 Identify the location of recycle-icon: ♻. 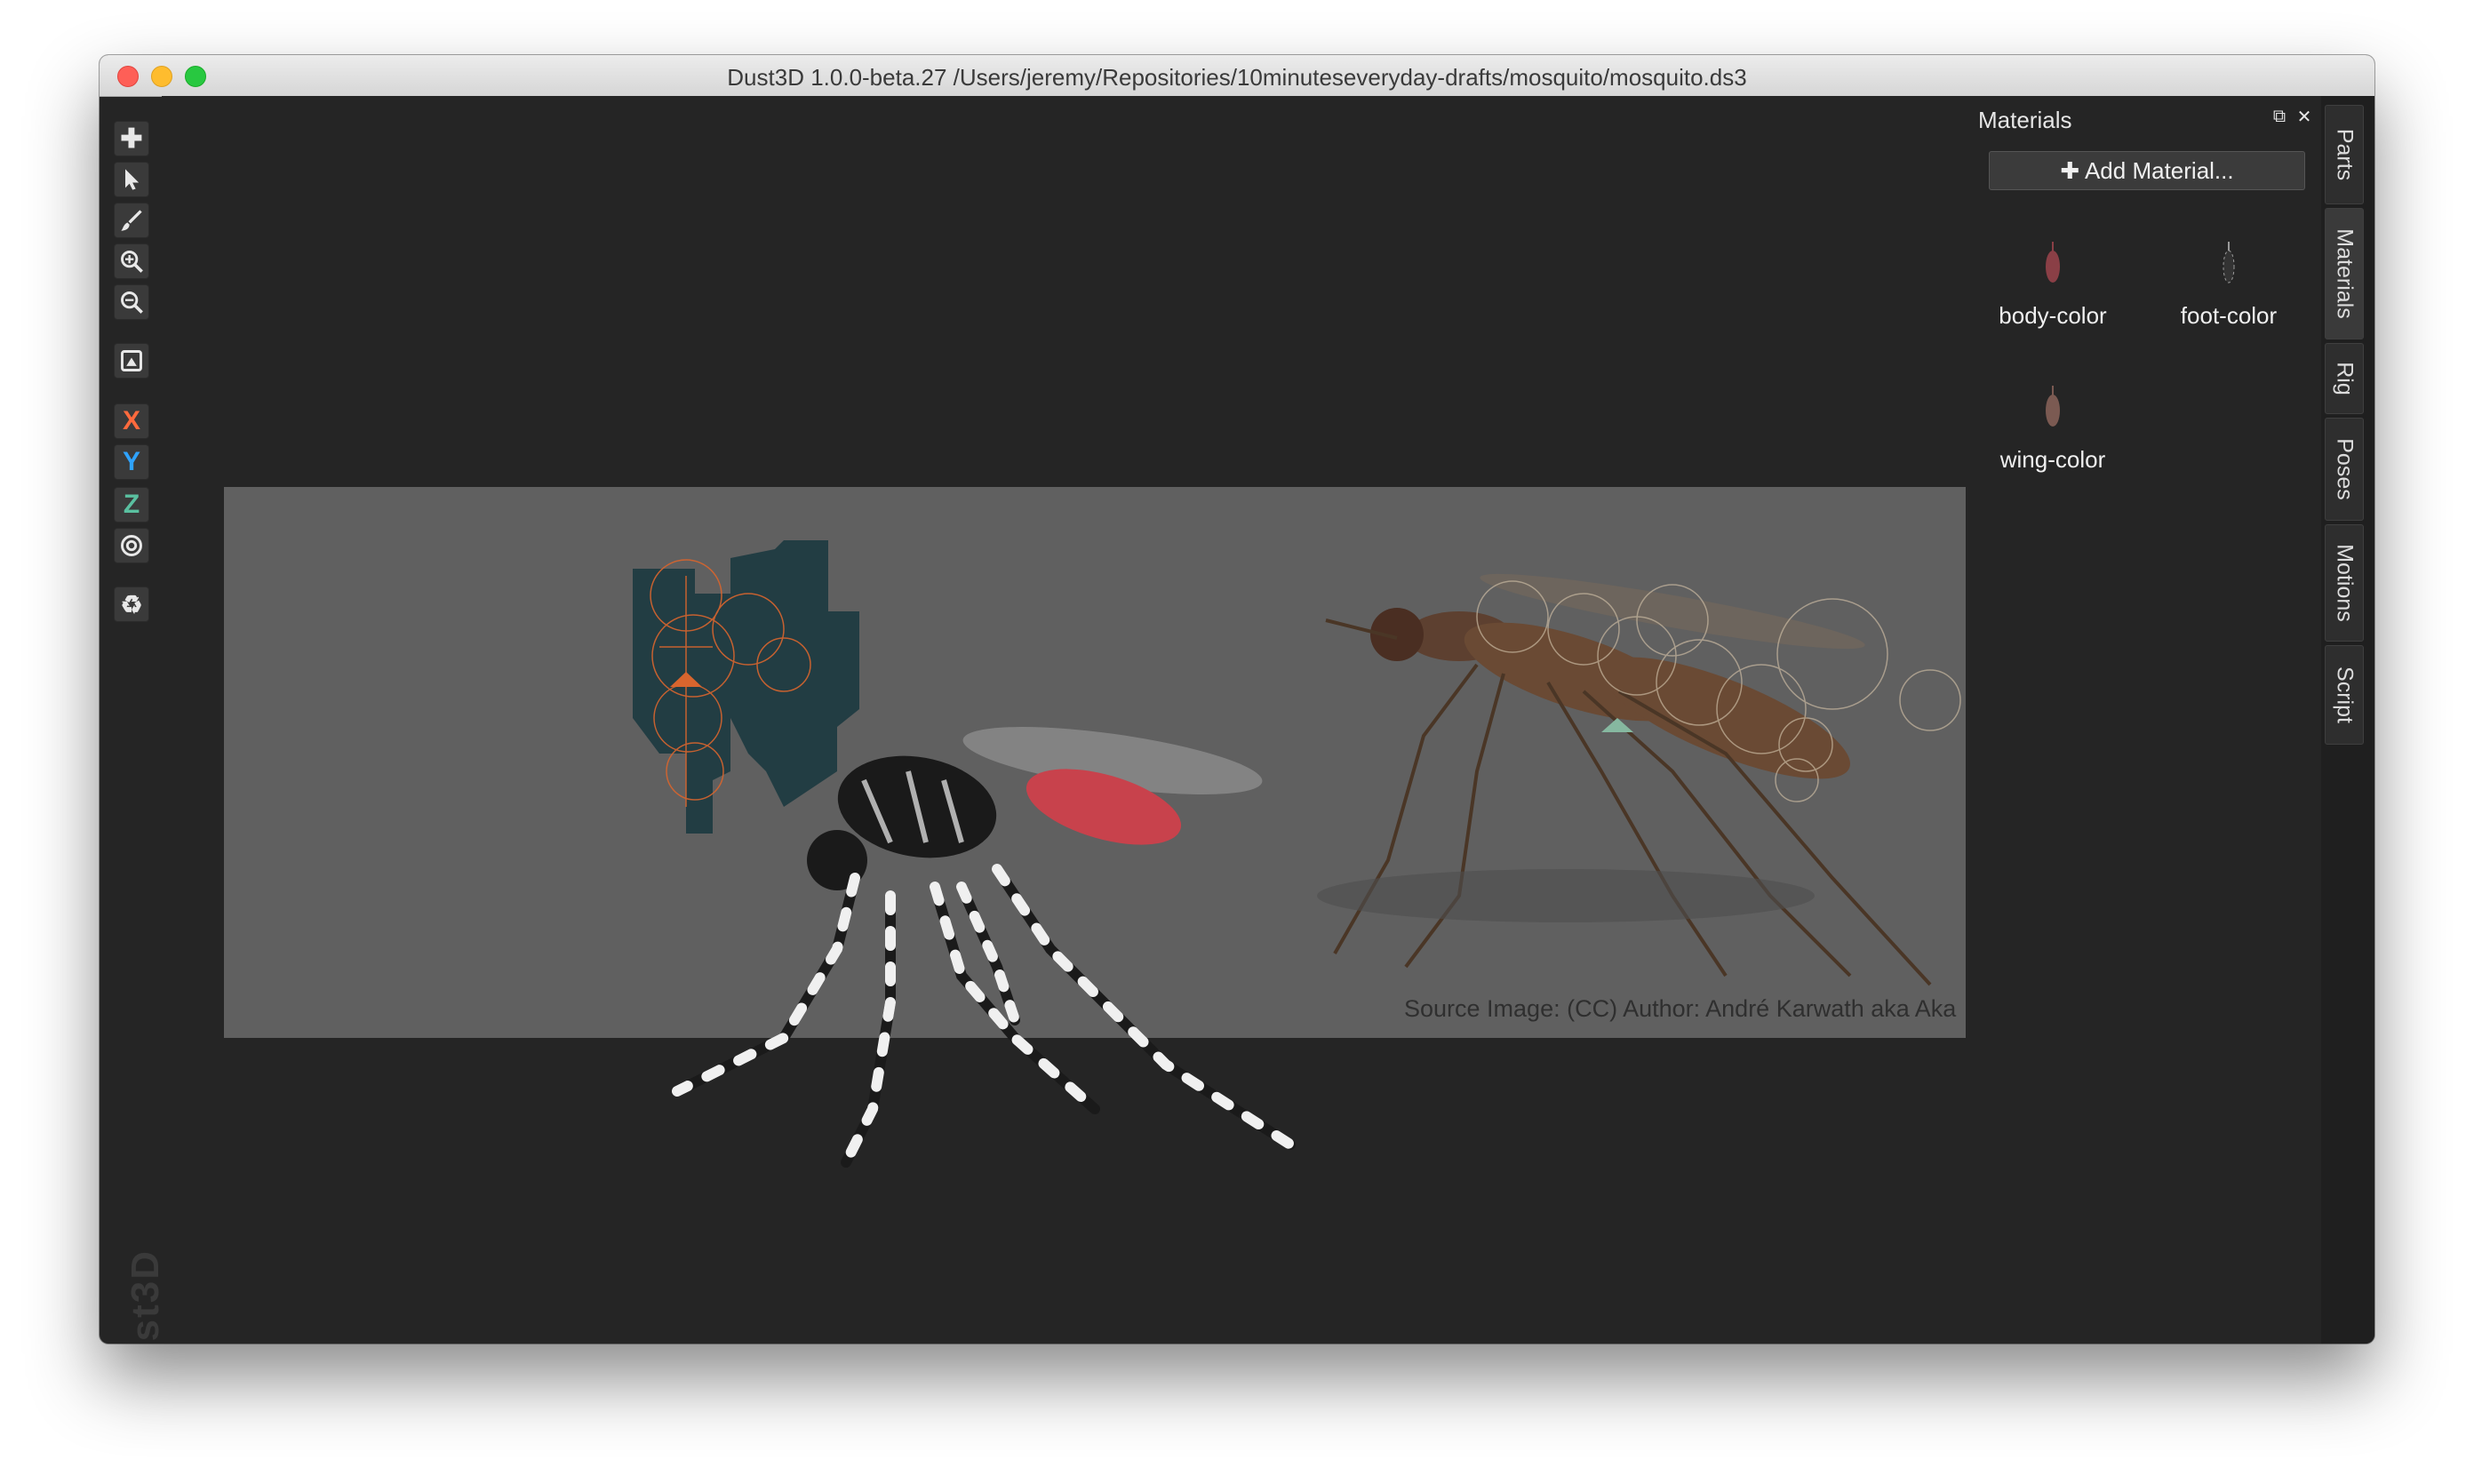
(131, 604).